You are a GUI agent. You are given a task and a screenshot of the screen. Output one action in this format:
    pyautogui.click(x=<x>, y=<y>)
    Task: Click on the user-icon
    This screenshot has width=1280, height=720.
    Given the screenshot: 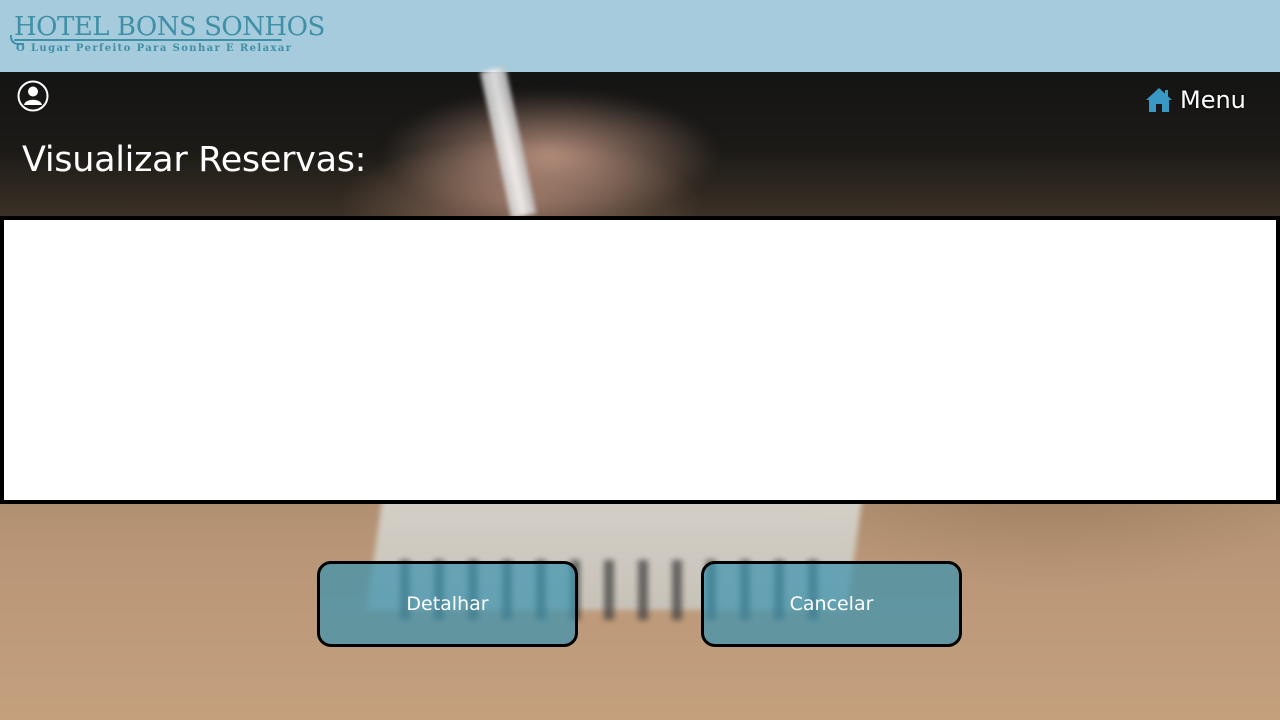 What is the action you would take?
    pyautogui.click(x=33, y=96)
    